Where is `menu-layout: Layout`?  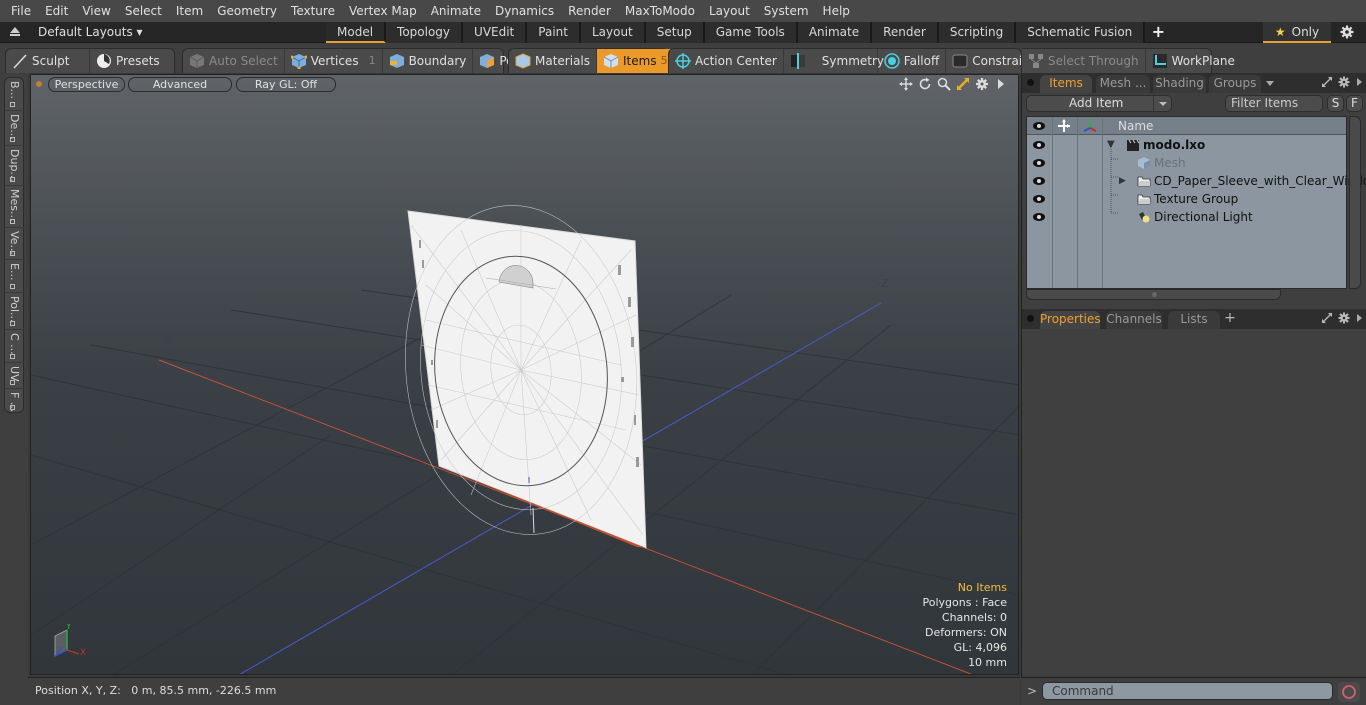
menu-layout: Layout is located at coordinates (729, 11).